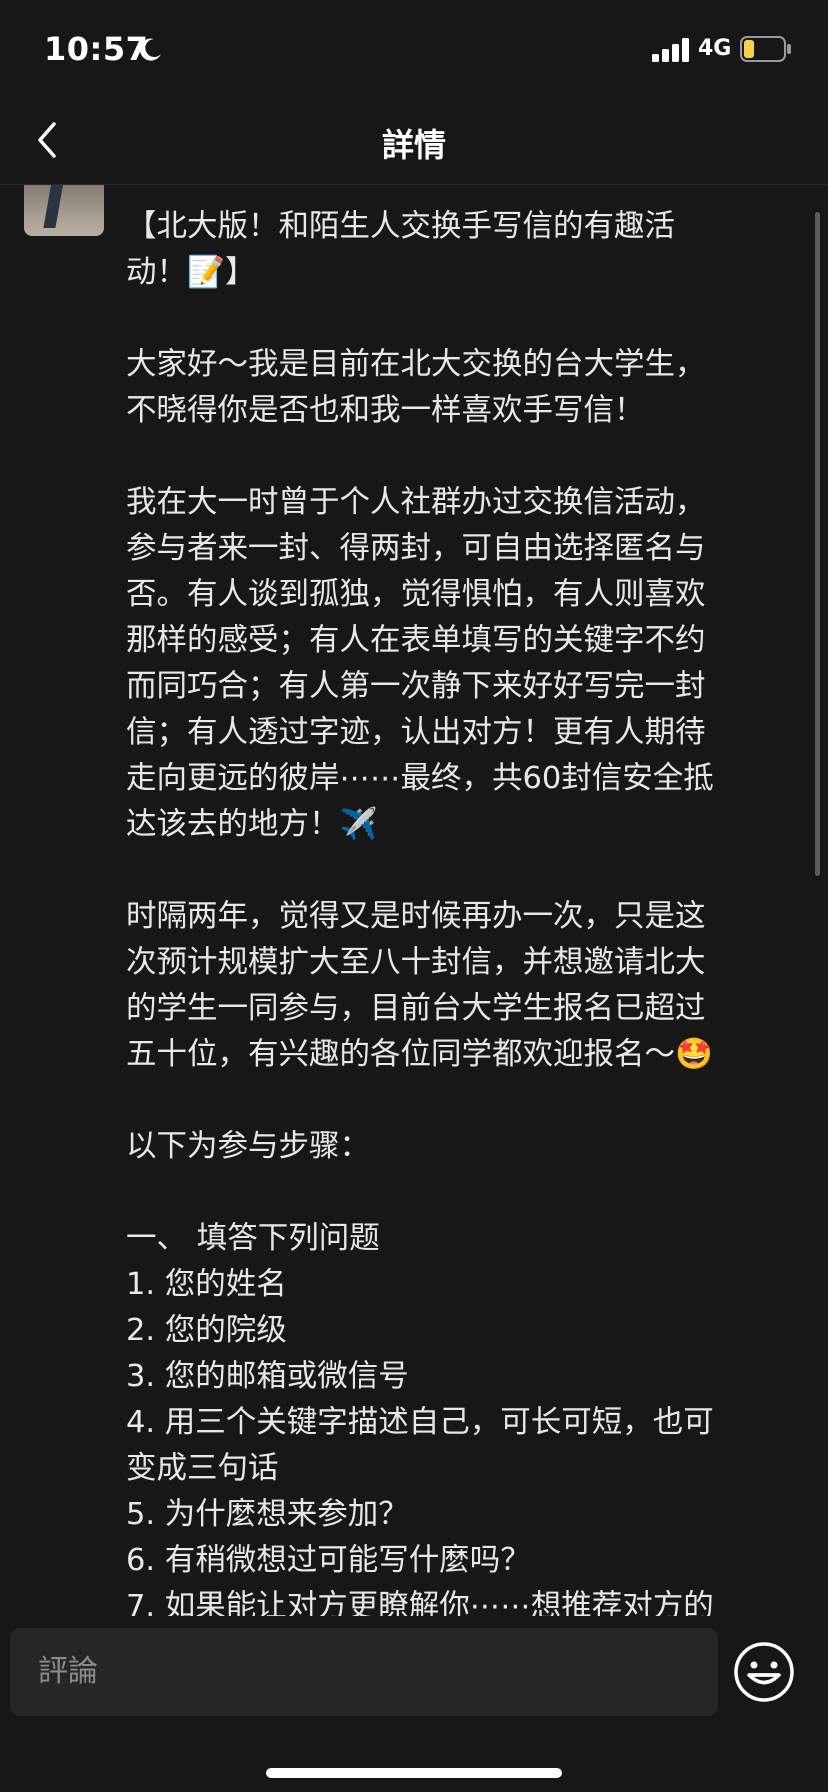  I want to click on post-text-line: 6. 有稍微想过可能写什麼吗？, so click(328, 1560).